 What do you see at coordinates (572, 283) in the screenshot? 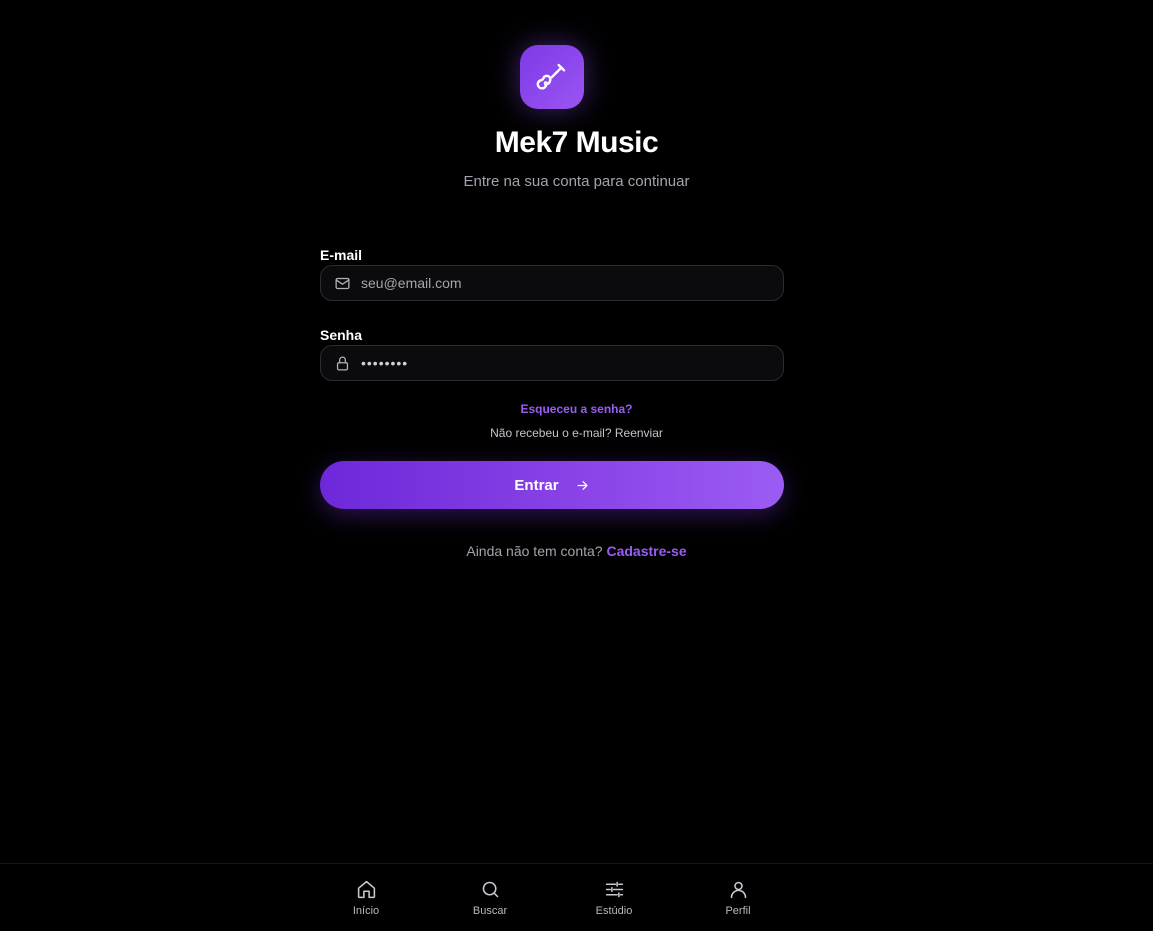
I see `email-input` at bounding box center [572, 283].